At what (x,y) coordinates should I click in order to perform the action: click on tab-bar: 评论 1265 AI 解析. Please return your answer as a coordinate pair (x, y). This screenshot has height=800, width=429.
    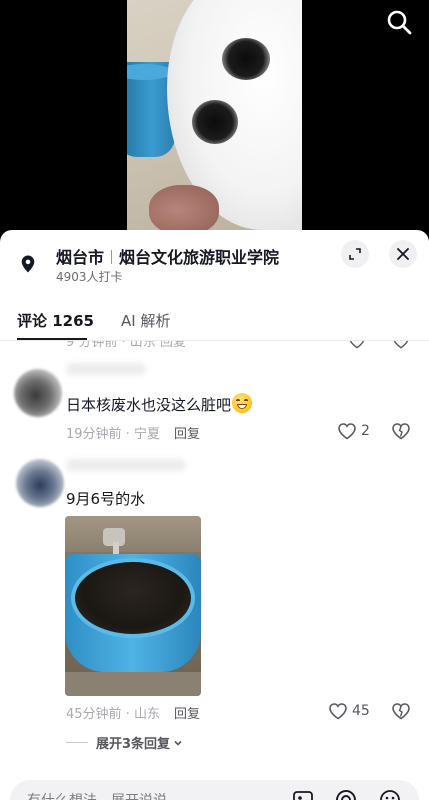
    Looking at the image, I should click on (214, 320).